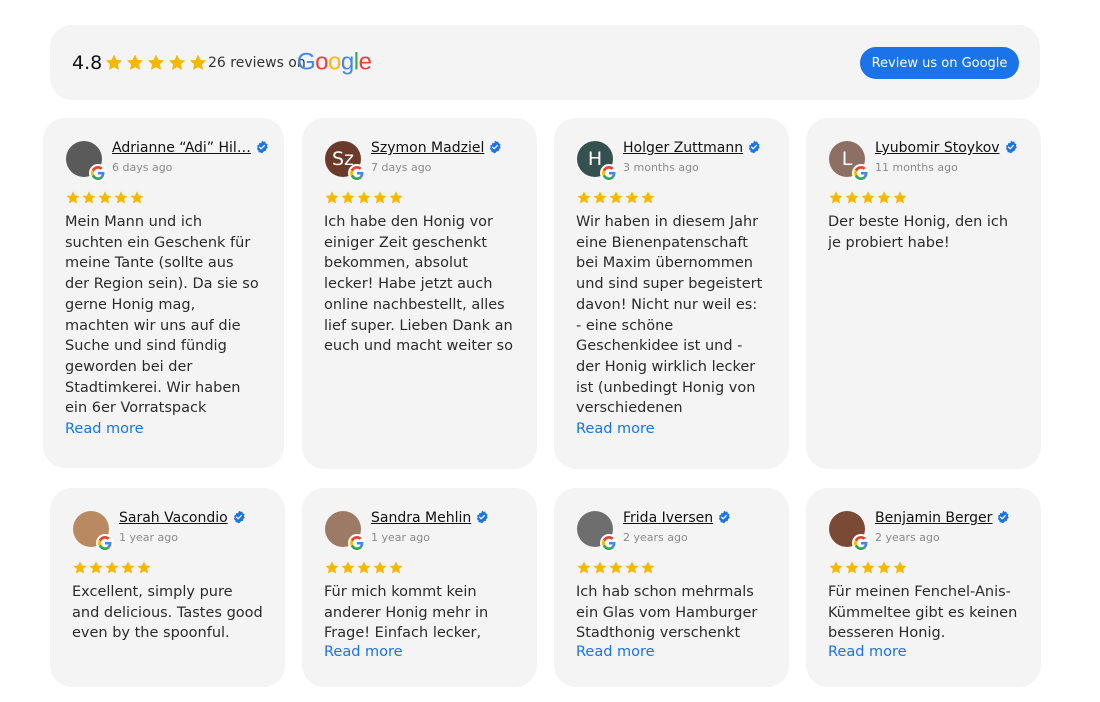 The width and height of the screenshot is (1100, 702). What do you see at coordinates (668, 518) in the screenshot?
I see `reviewer-name: Frida Iversen` at bounding box center [668, 518].